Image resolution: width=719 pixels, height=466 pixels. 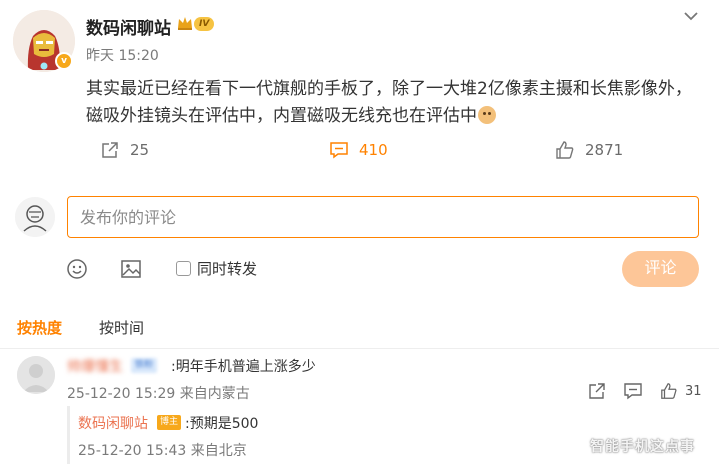 What do you see at coordinates (358, 150) in the screenshot?
I see `comment-button: 410` at bounding box center [358, 150].